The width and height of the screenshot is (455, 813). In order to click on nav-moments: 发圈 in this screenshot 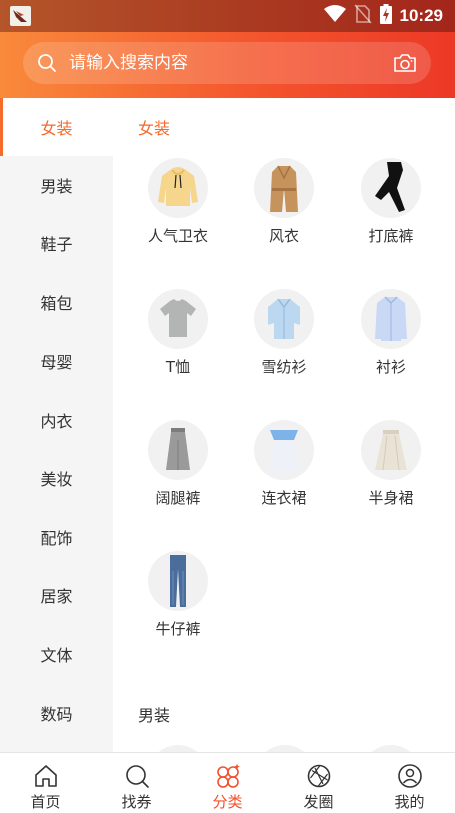, I will do `click(318, 783)`.